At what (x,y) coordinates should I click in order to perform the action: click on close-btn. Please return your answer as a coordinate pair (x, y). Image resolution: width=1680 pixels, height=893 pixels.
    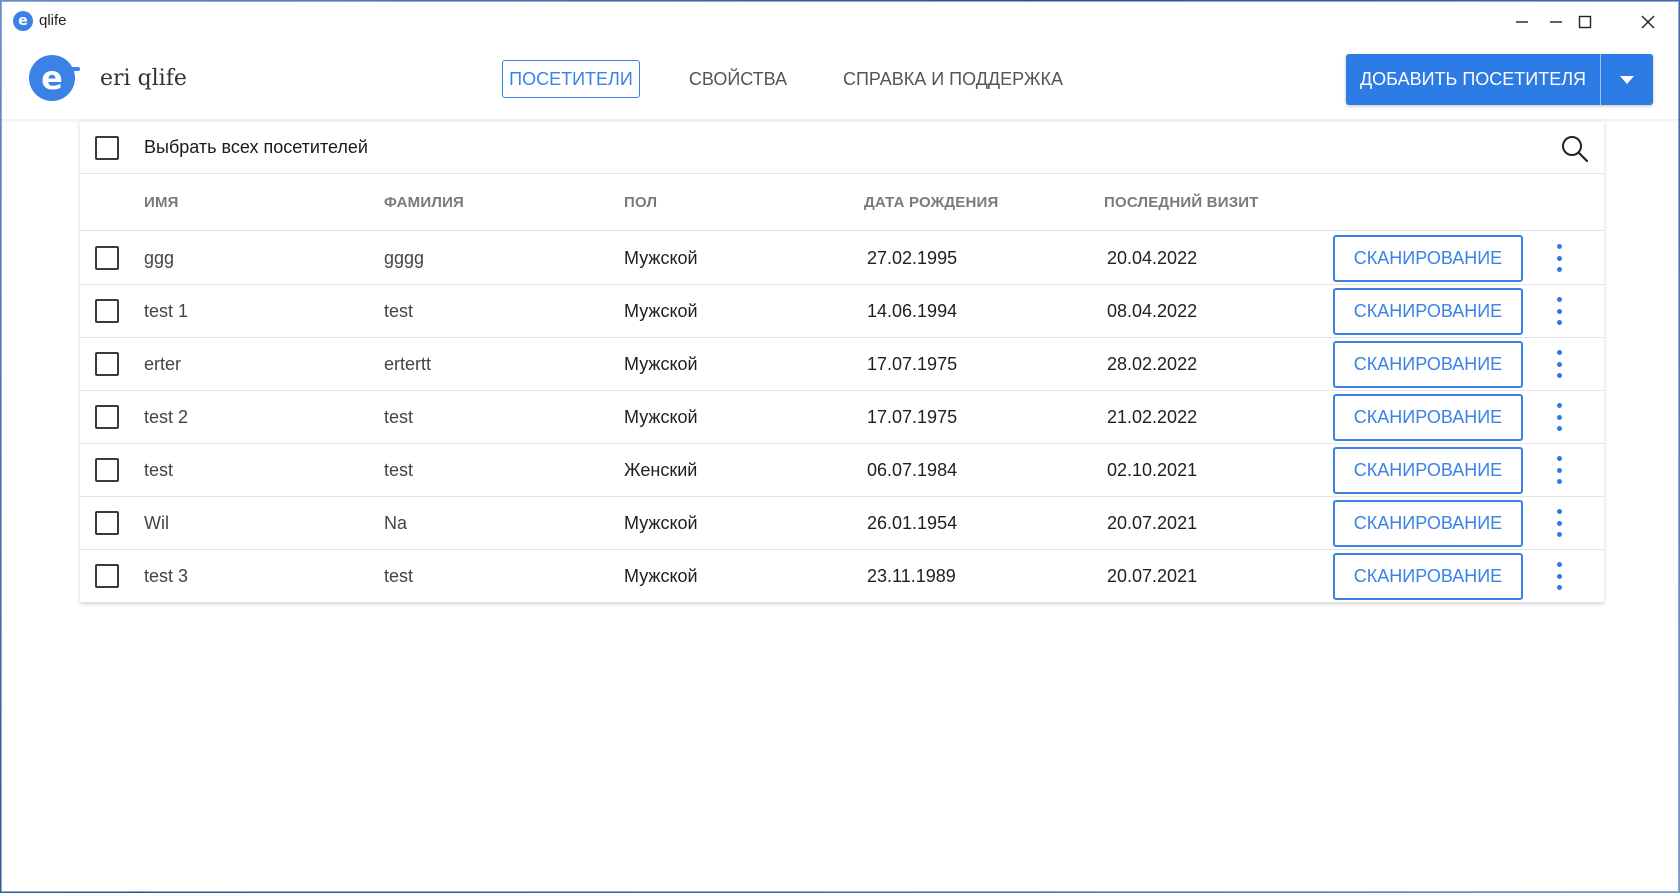
    Looking at the image, I should click on (1648, 22).